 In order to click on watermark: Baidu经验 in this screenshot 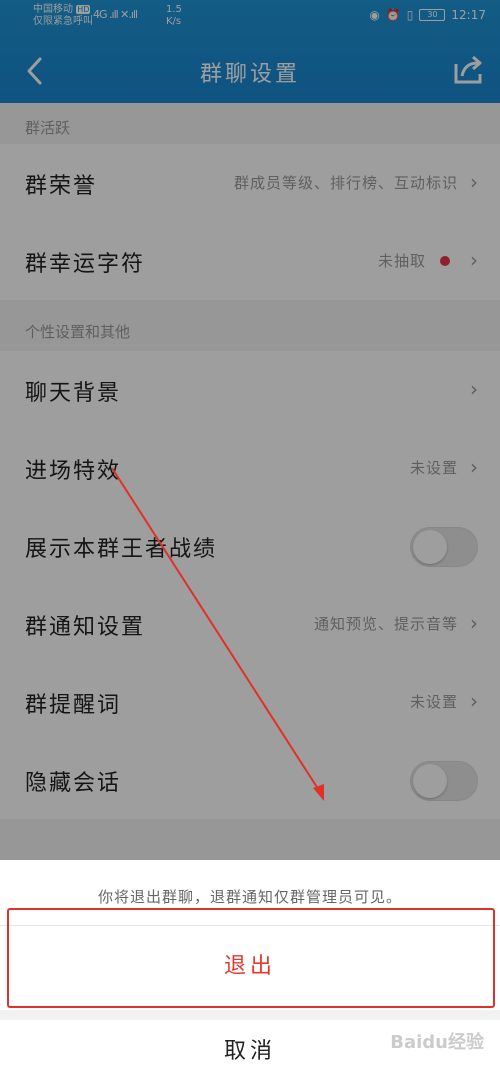, I will do `click(437, 1042)`.